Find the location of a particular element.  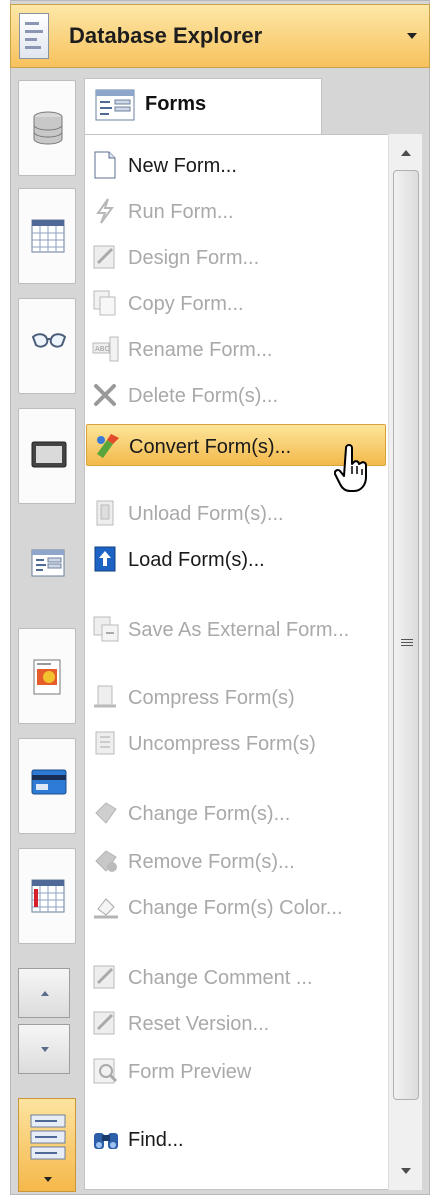

tablet-icon is located at coordinates (49, 454).